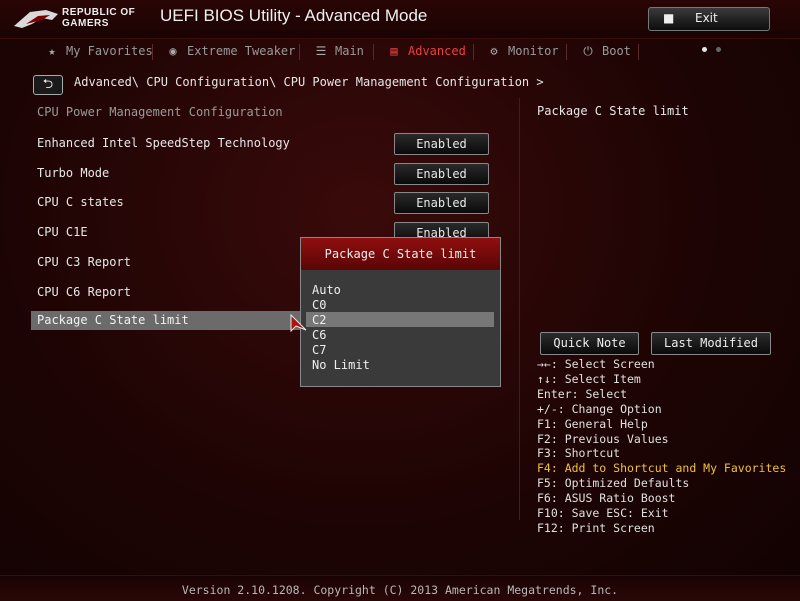  I want to click on monitor-icon: ⚙, so click(494, 51).